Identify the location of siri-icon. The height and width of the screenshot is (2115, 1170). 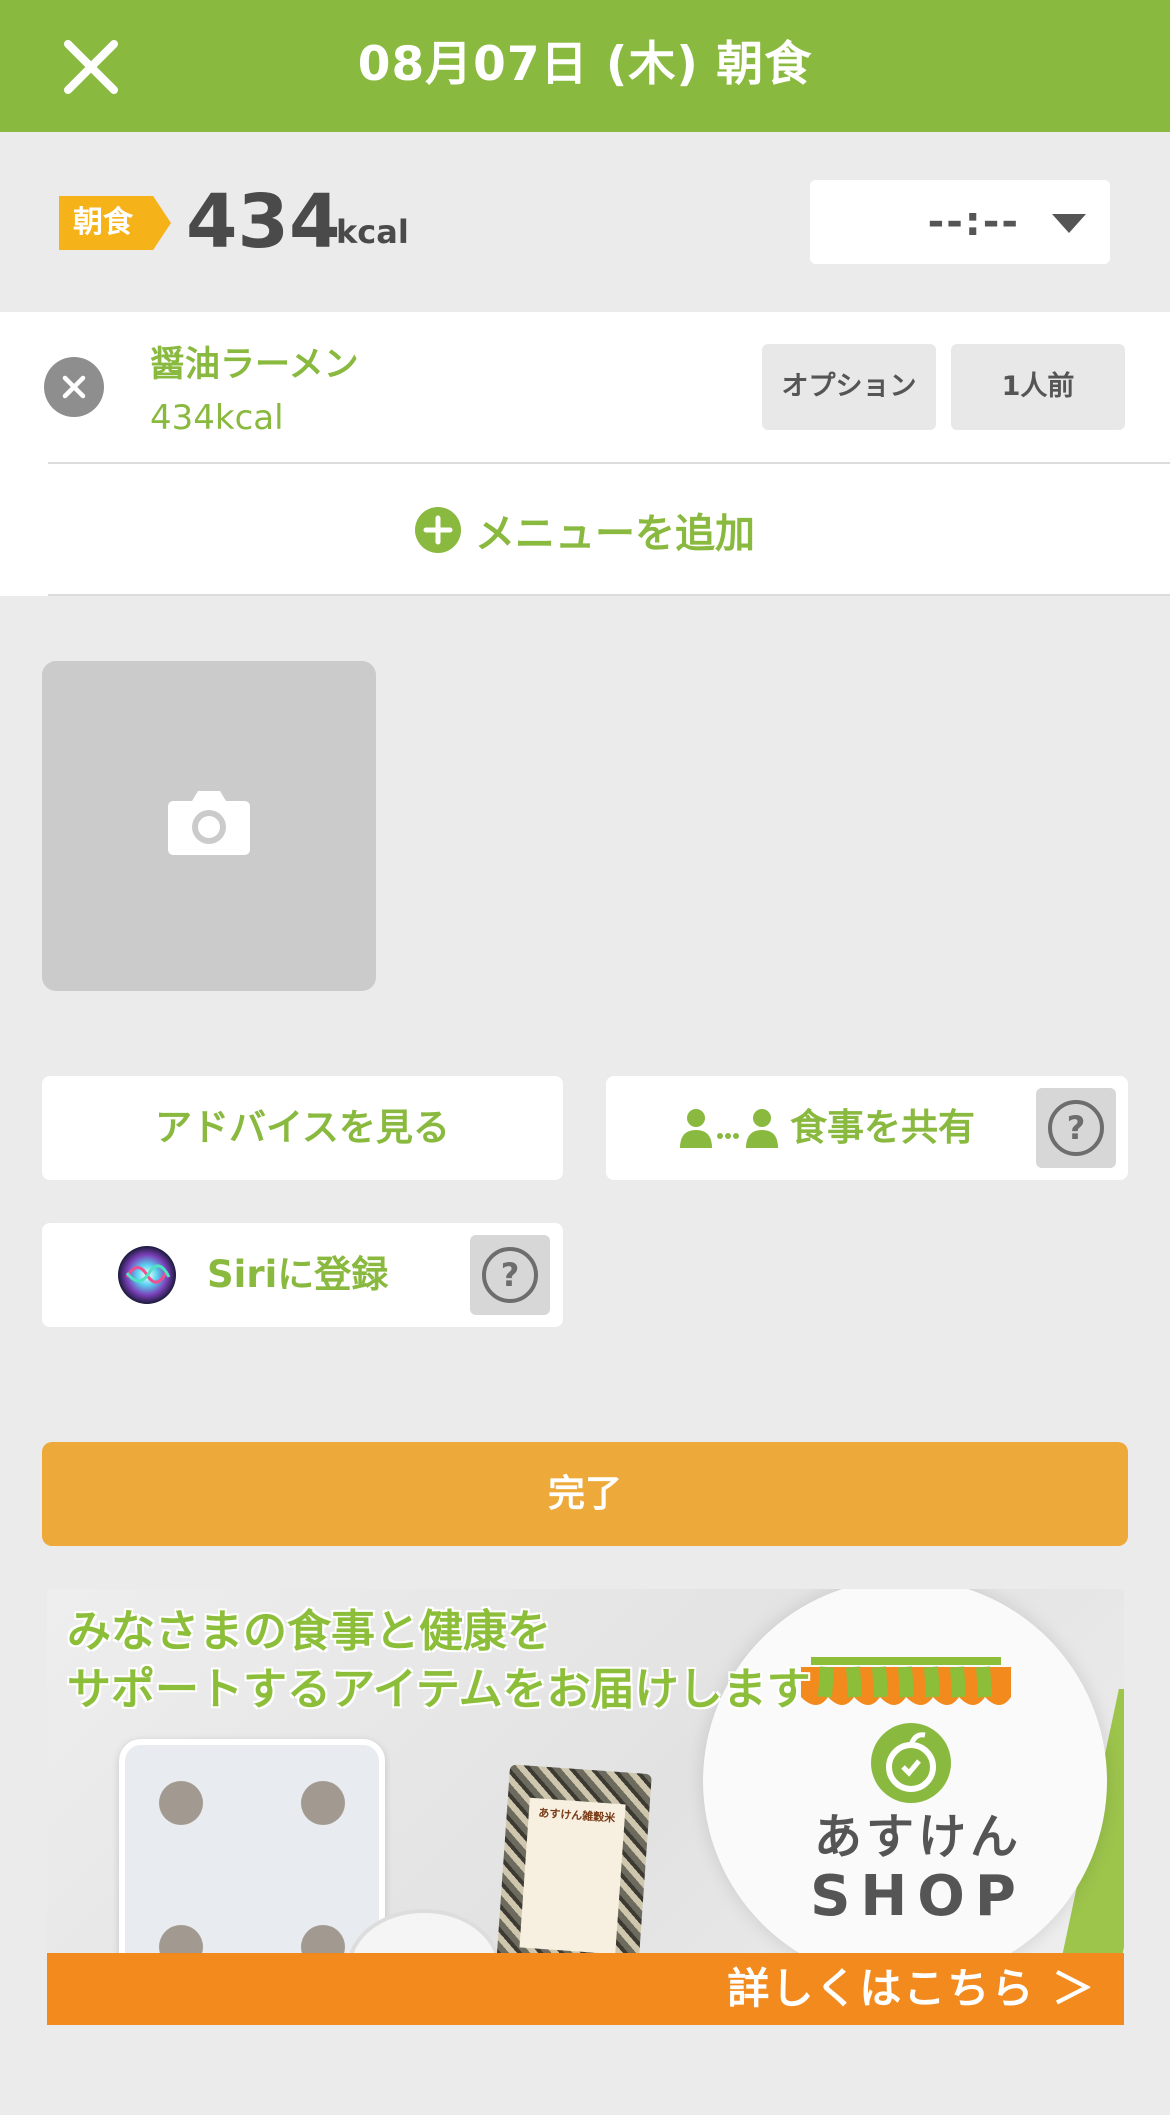
(147, 1275).